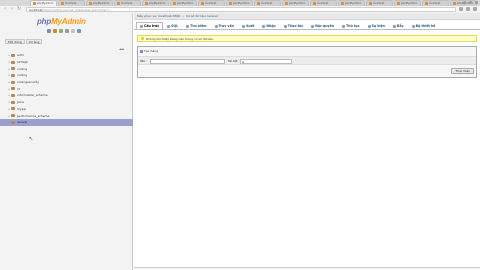 The height and width of the screenshot is (270, 480). I want to click on phpmyadmin-logo: phpMyAdmin, so click(61, 21).